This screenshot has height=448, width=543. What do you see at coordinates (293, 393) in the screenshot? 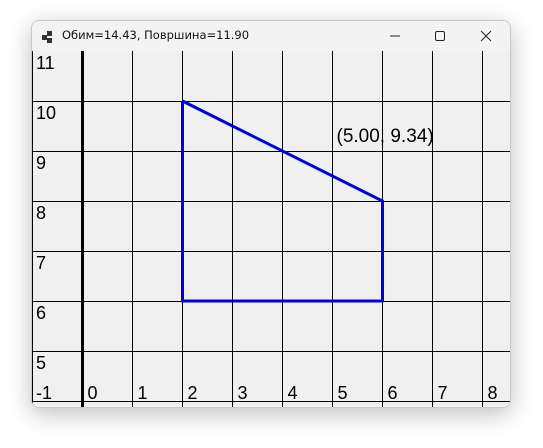
I see `x-tick-label: 4` at bounding box center [293, 393].